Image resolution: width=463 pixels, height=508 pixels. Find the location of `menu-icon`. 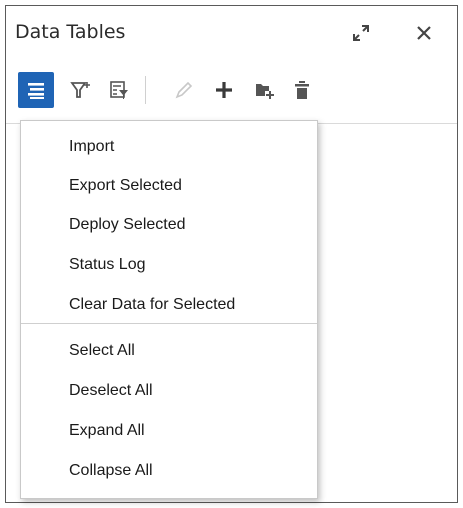

menu-icon is located at coordinates (36, 90).